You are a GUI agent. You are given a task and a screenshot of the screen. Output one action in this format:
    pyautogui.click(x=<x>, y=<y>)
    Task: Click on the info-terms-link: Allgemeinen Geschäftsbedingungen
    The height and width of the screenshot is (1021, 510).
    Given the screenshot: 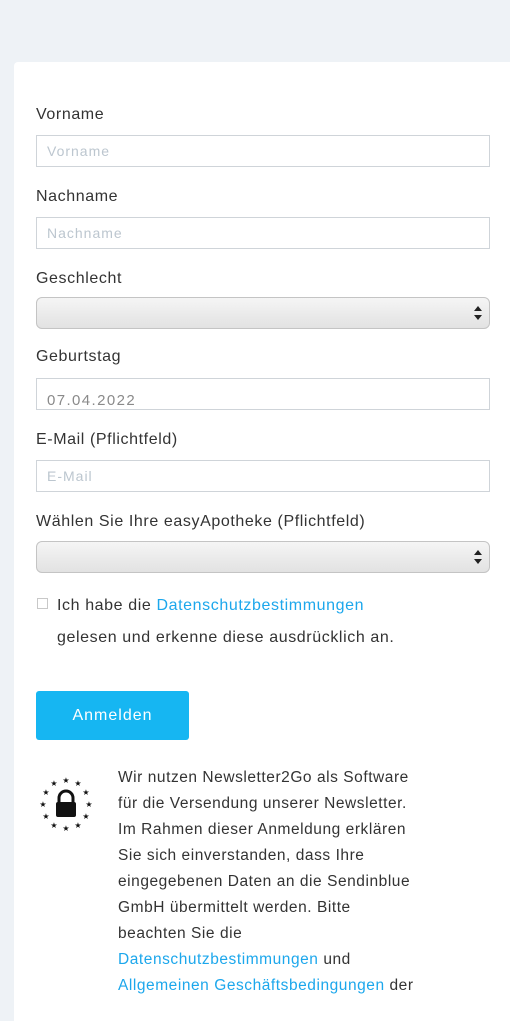 What is the action you would take?
    pyautogui.click(x=251, y=985)
    